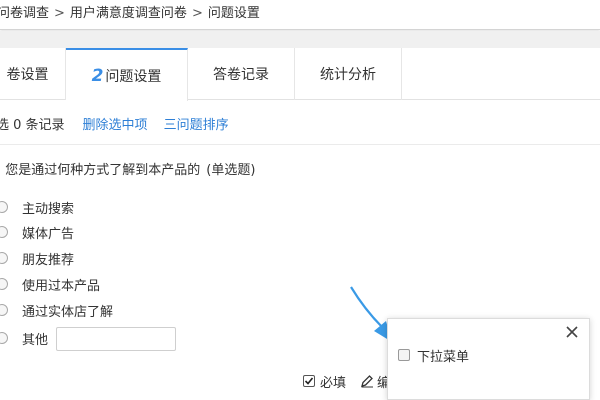  I want to click on tab-answer-records: 答卷记录, so click(241, 74).